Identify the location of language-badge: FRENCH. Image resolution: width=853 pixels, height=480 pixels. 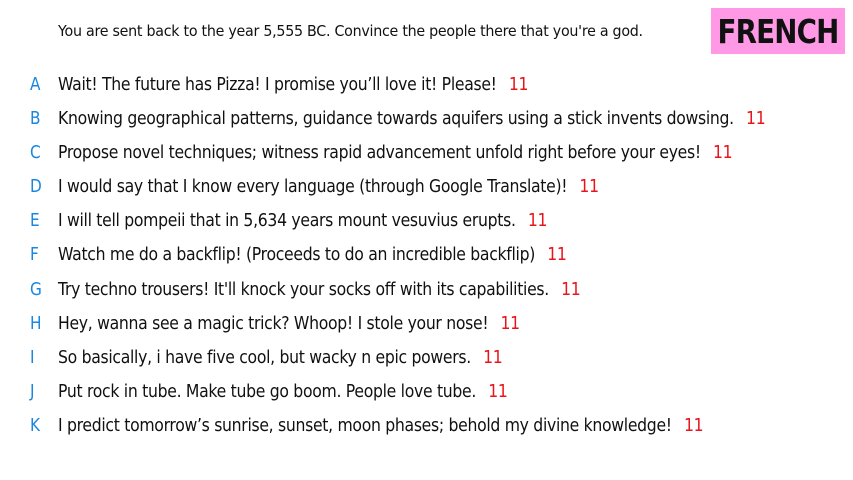
(778, 31).